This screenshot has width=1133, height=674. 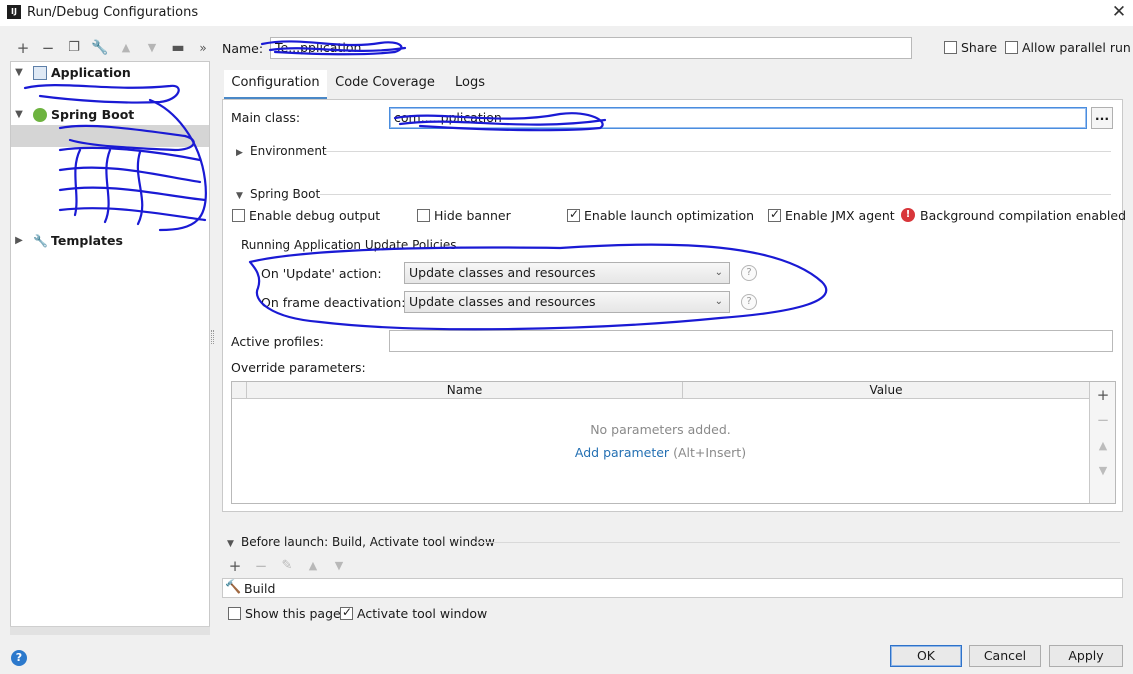 I want to click on tab-configuration: Configuration, so click(x=275, y=85).